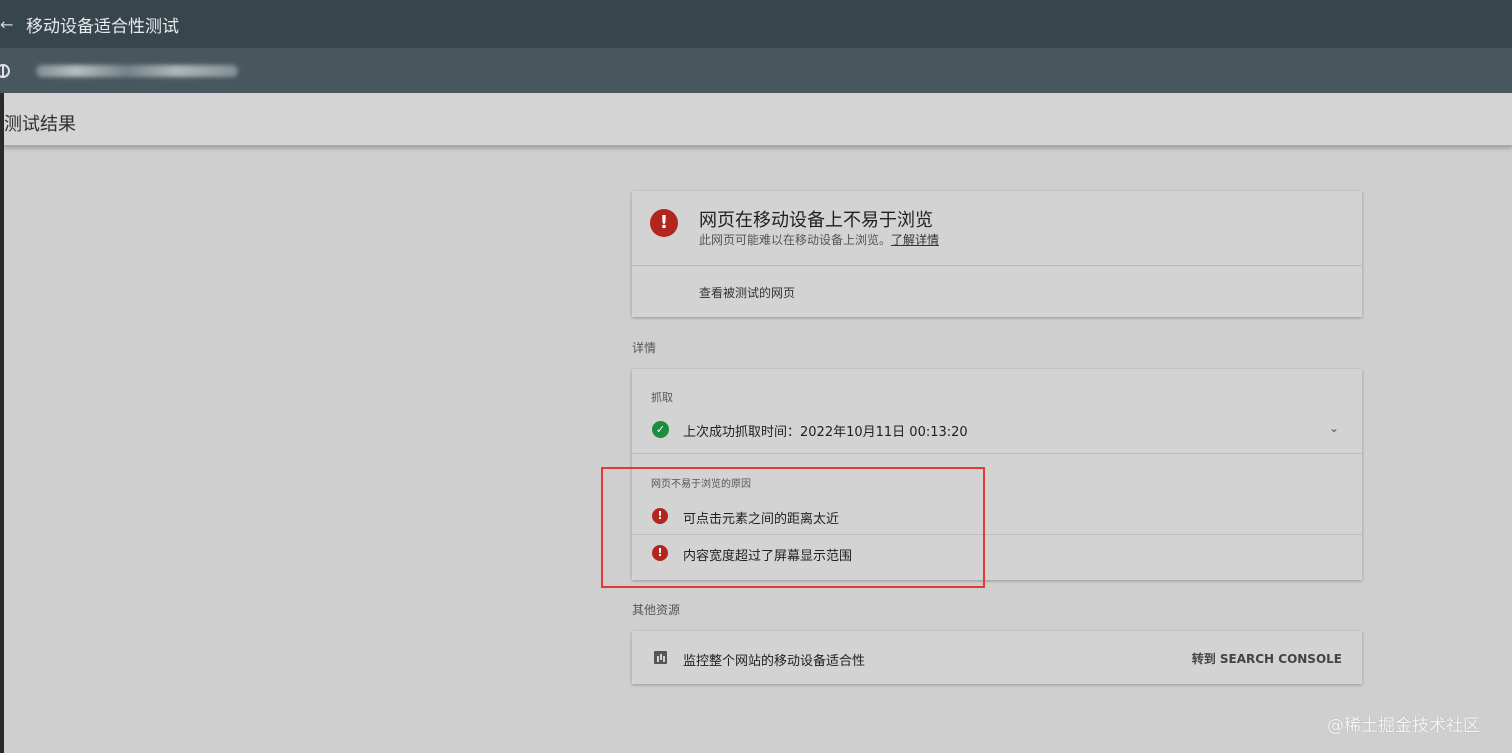 This screenshot has height=753, width=1512. Describe the element at coordinates (662, 397) in the screenshot. I see `fetch-label: 抓取` at that location.